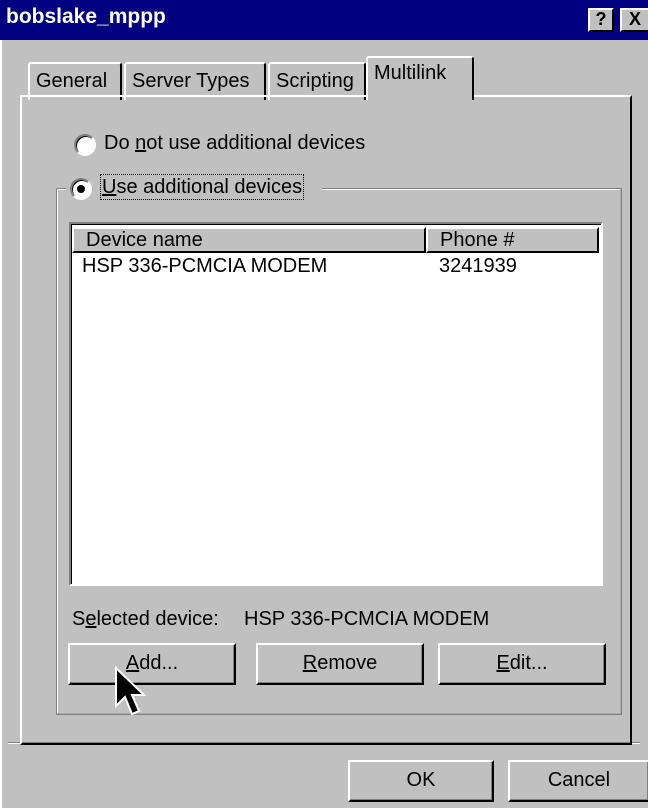 The image size is (648, 808). I want to click on radio-use-devices, so click(81, 189).